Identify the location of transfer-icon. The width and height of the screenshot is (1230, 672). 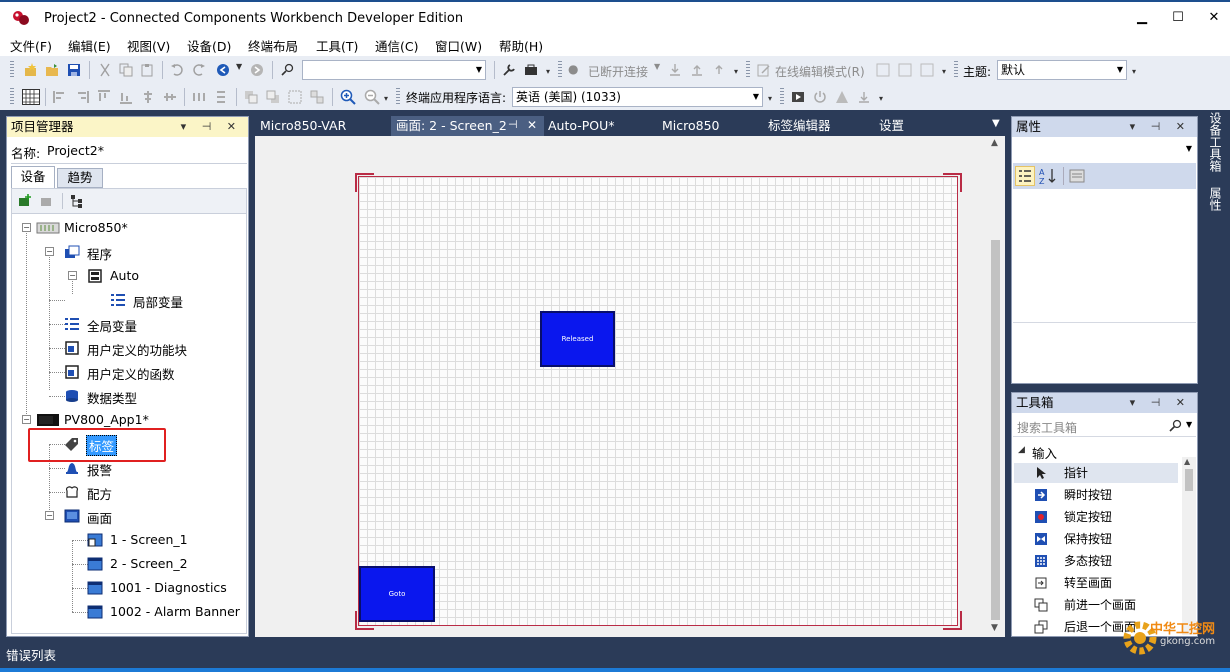
(864, 97).